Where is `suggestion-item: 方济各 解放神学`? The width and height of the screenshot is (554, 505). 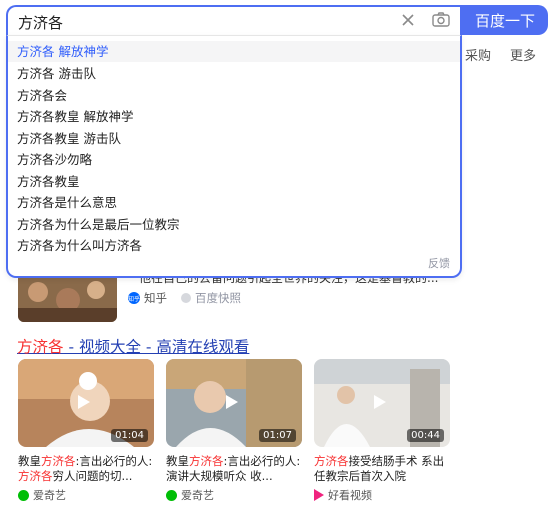 suggestion-item: 方济各 解放神学 is located at coordinates (234, 51).